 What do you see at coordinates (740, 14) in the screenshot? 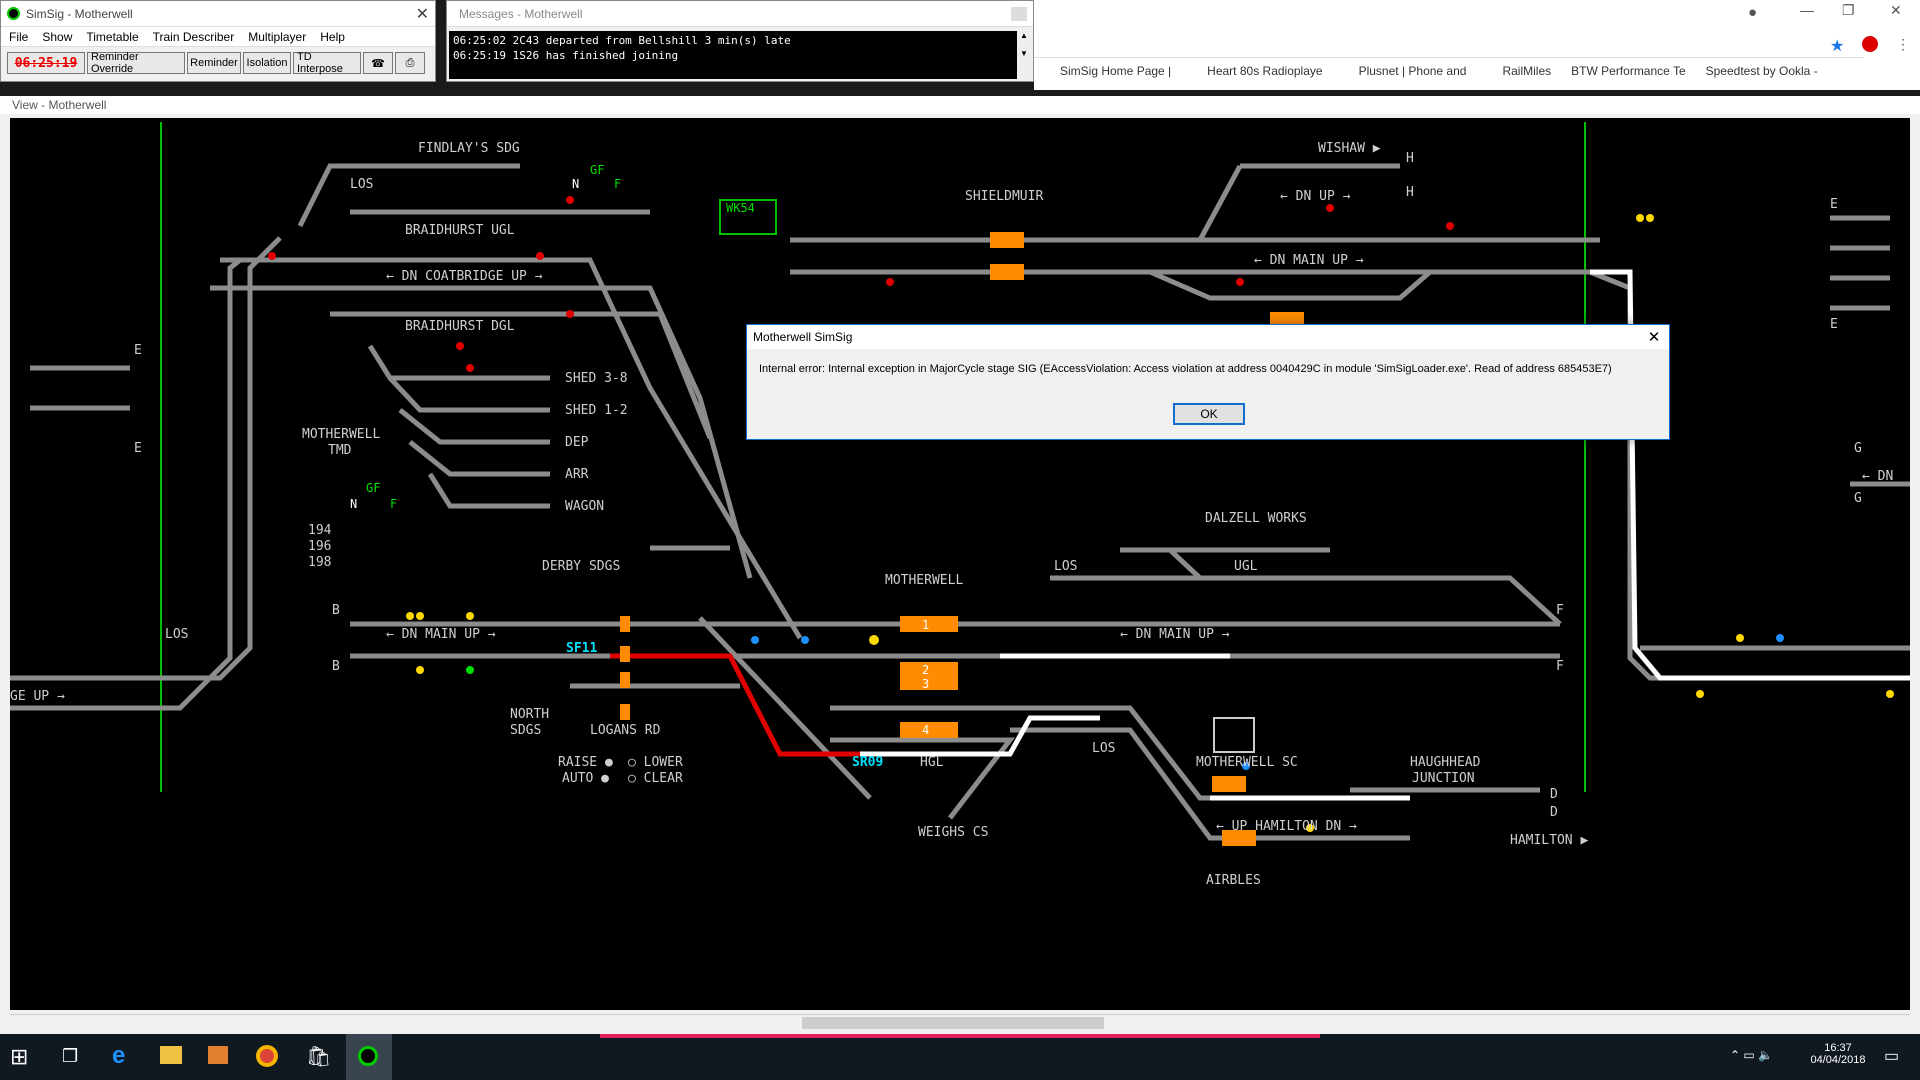
I see `messages-titlebar: Messages - Motherwell` at bounding box center [740, 14].